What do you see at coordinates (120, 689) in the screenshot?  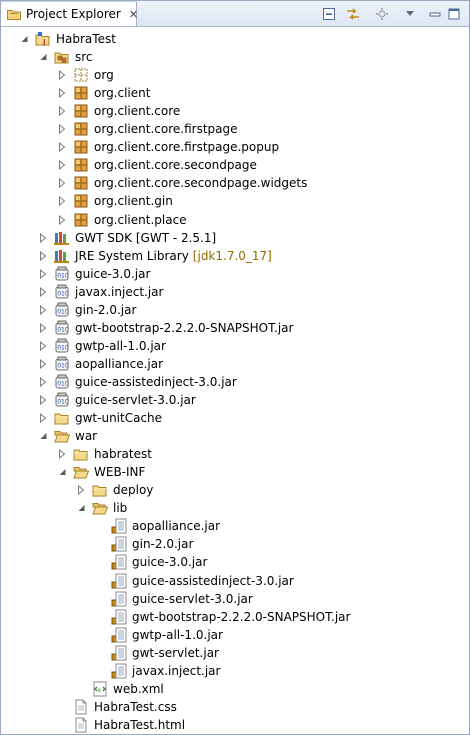 I see `tree-item: x web.xml` at bounding box center [120, 689].